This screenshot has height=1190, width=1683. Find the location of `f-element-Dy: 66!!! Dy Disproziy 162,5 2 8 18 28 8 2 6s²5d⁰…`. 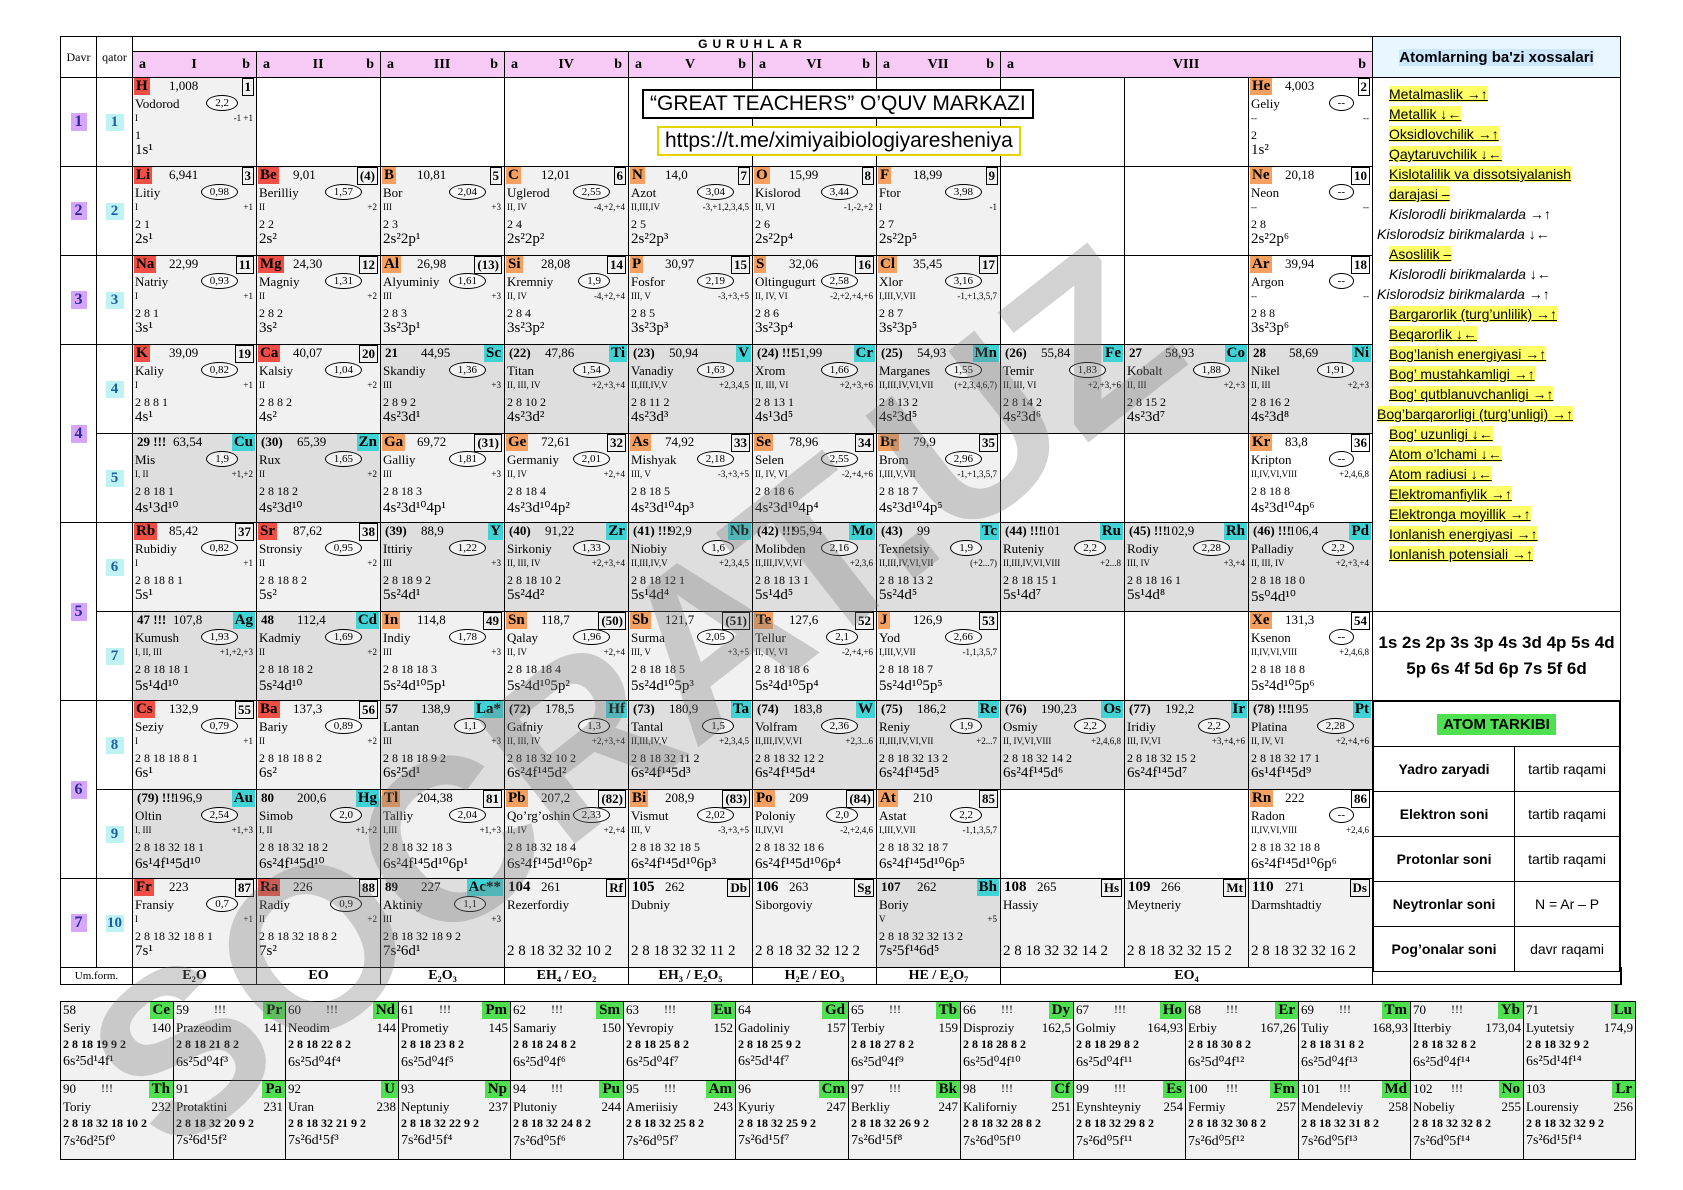

f-element-Dy: 66!!! Dy Disproziy 162,5 2 8 18 28 8 2 6s²5d⁰… is located at coordinates (1017, 1041).